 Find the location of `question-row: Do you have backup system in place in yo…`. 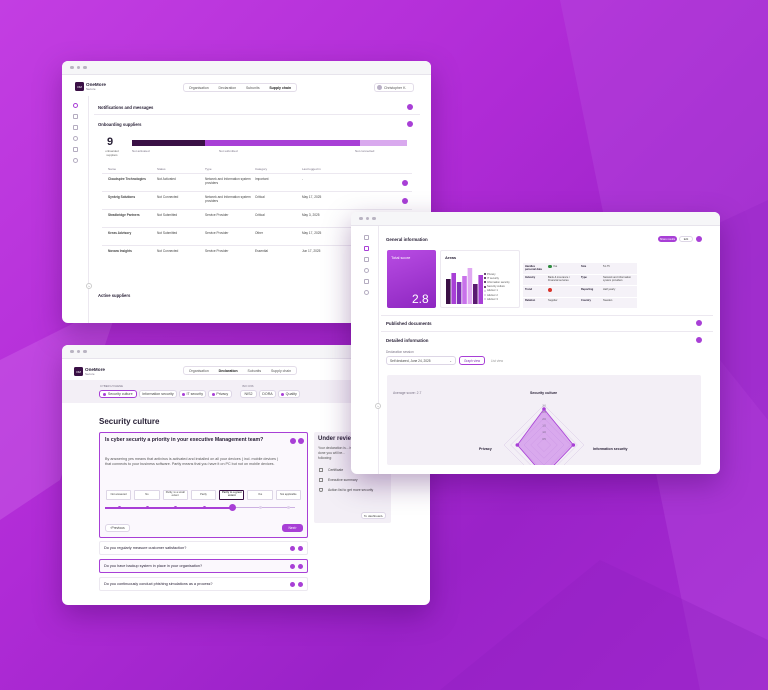

question-row: Do you have backup system in place in yo… is located at coordinates (203, 566).